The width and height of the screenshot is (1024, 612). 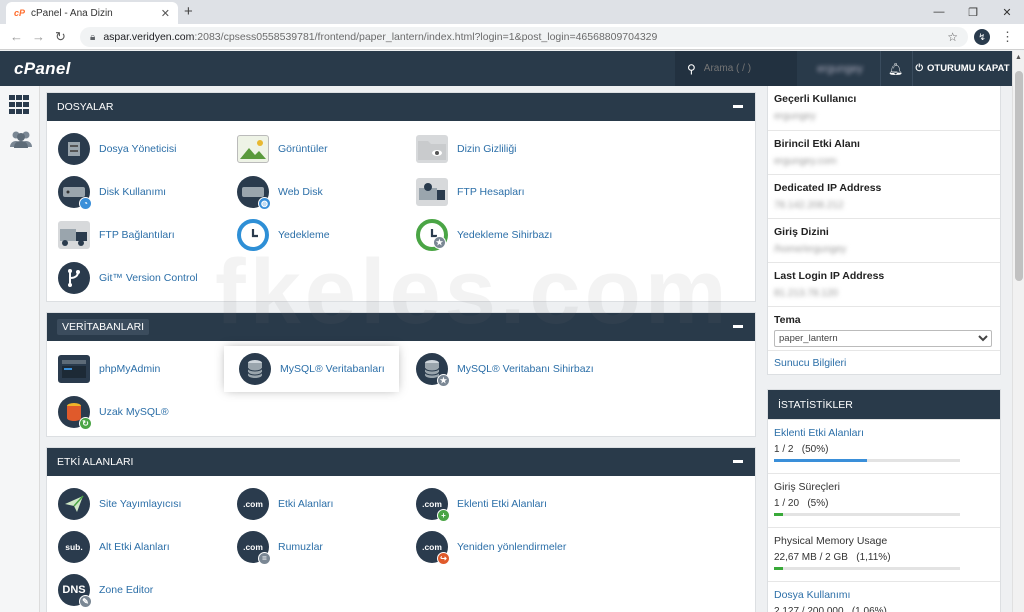 What do you see at coordinates (481, 504) in the screenshot?
I see `addon-domains-link: .com + Eklenti Etki Alanları` at bounding box center [481, 504].